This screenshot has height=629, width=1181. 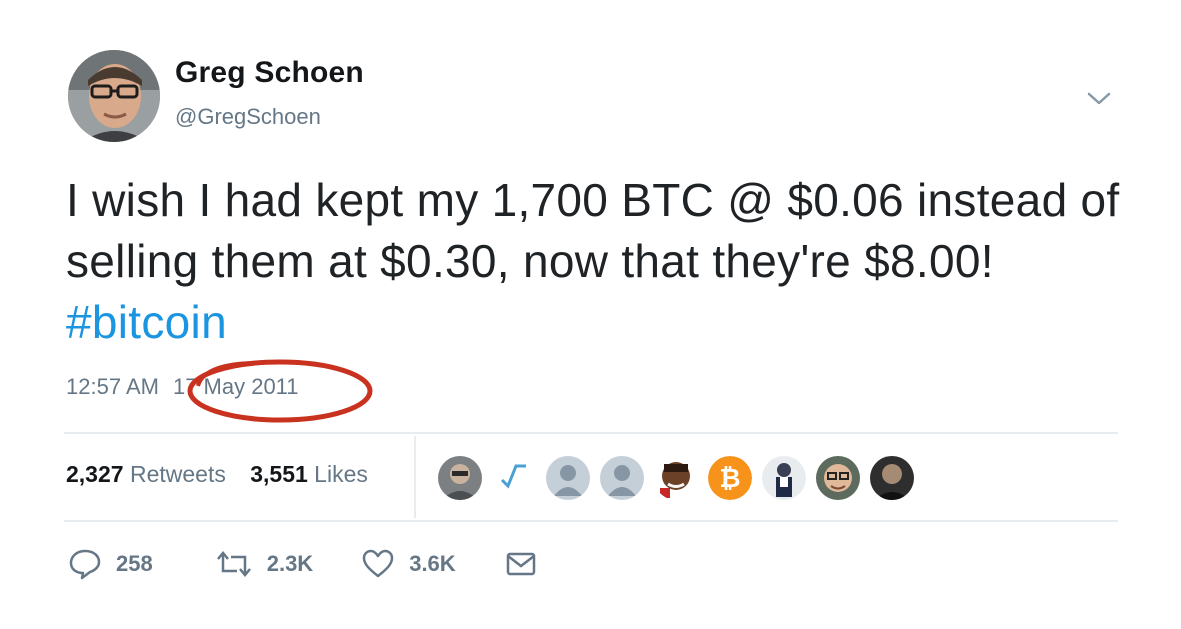 What do you see at coordinates (408, 564) in the screenshot?
I see `like-button: 3.6K` at bounding box center [408, 564].